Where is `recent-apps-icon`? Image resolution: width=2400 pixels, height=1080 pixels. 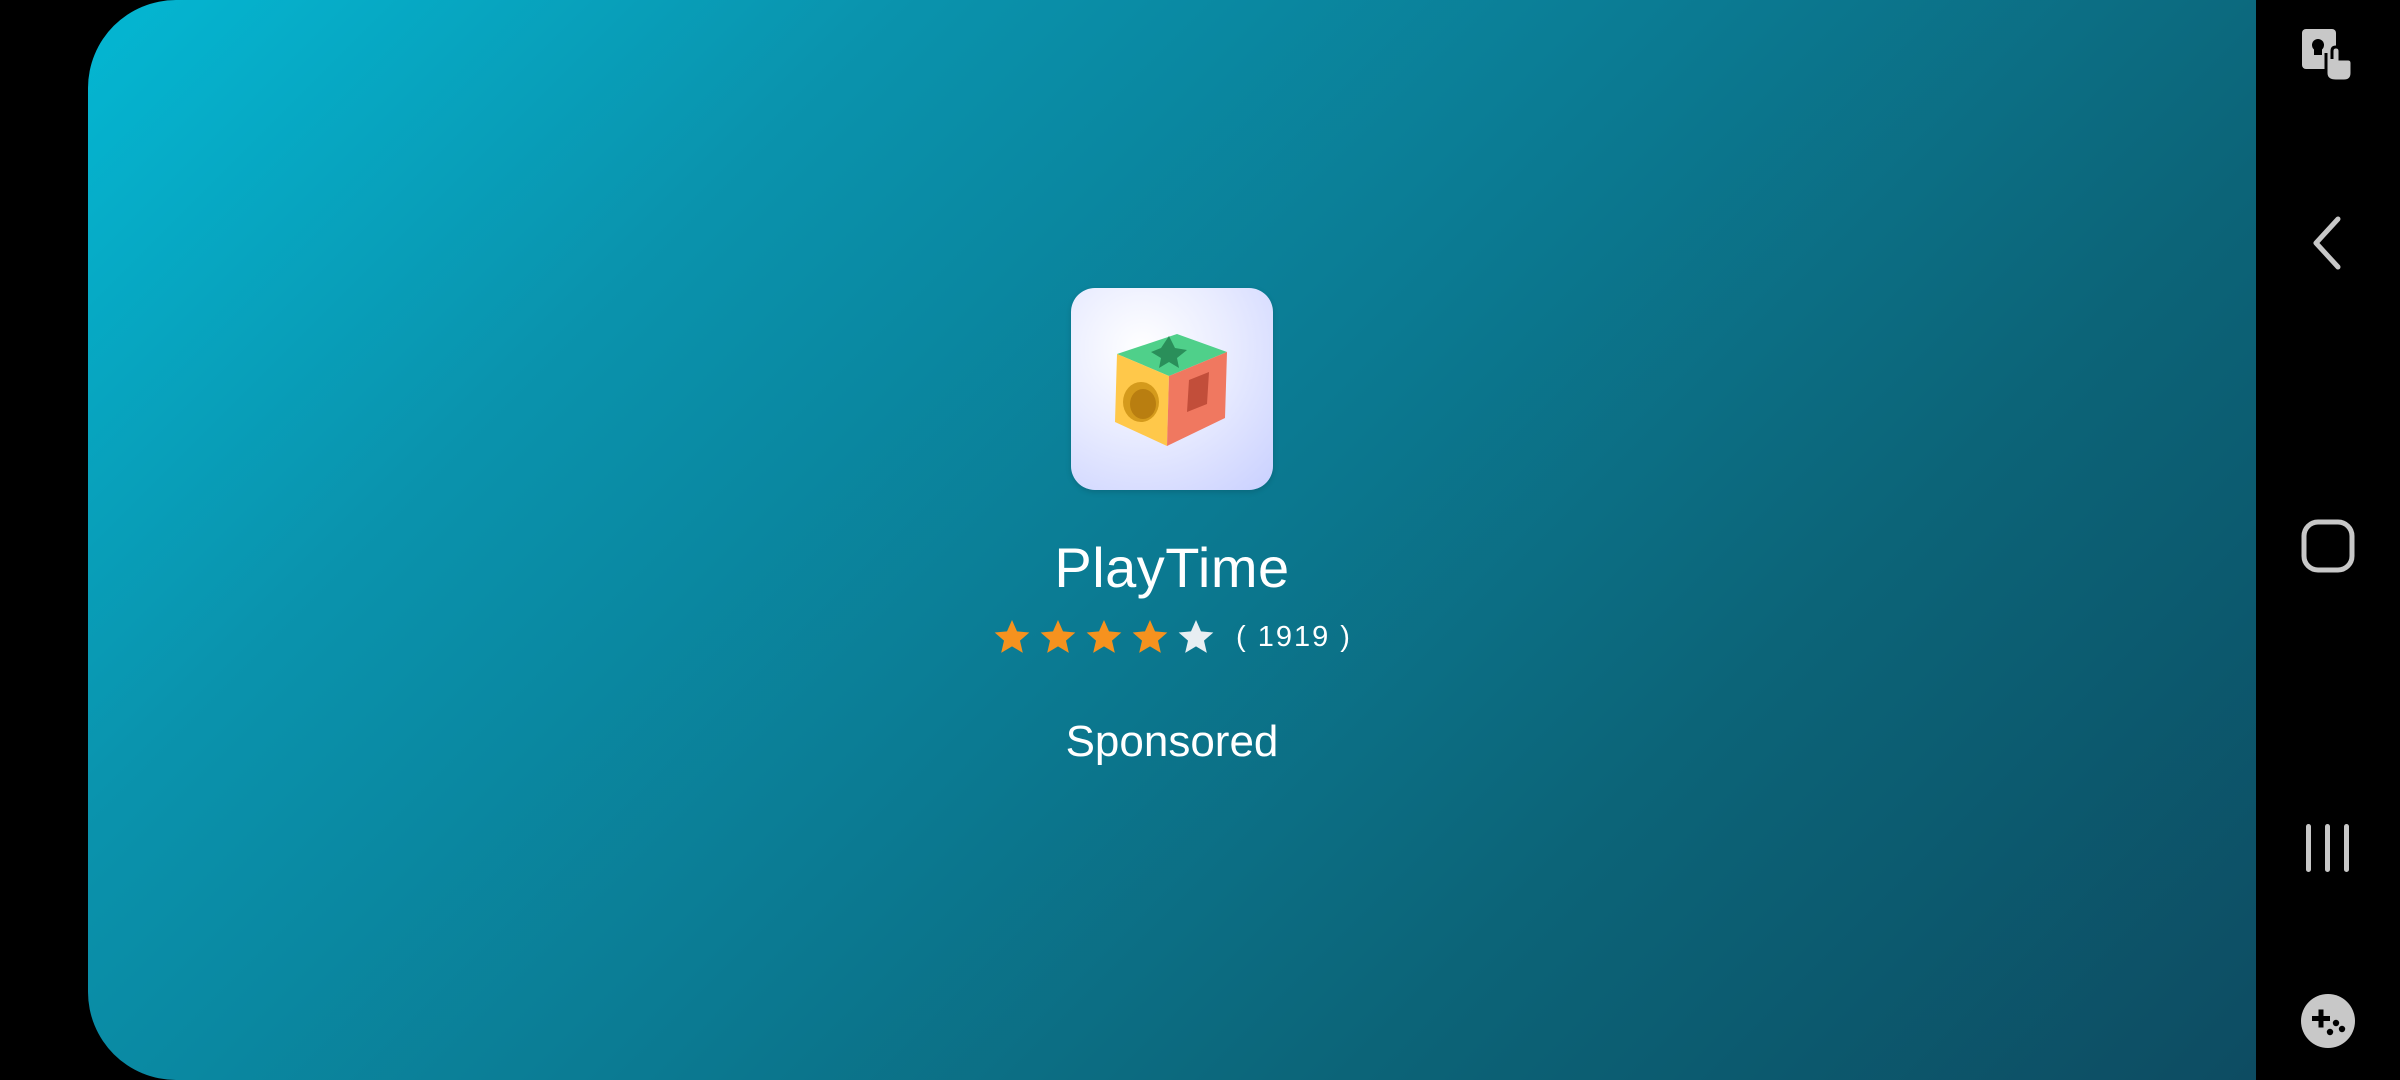
recent-apps-icon is located at coordinates (2327, 848).